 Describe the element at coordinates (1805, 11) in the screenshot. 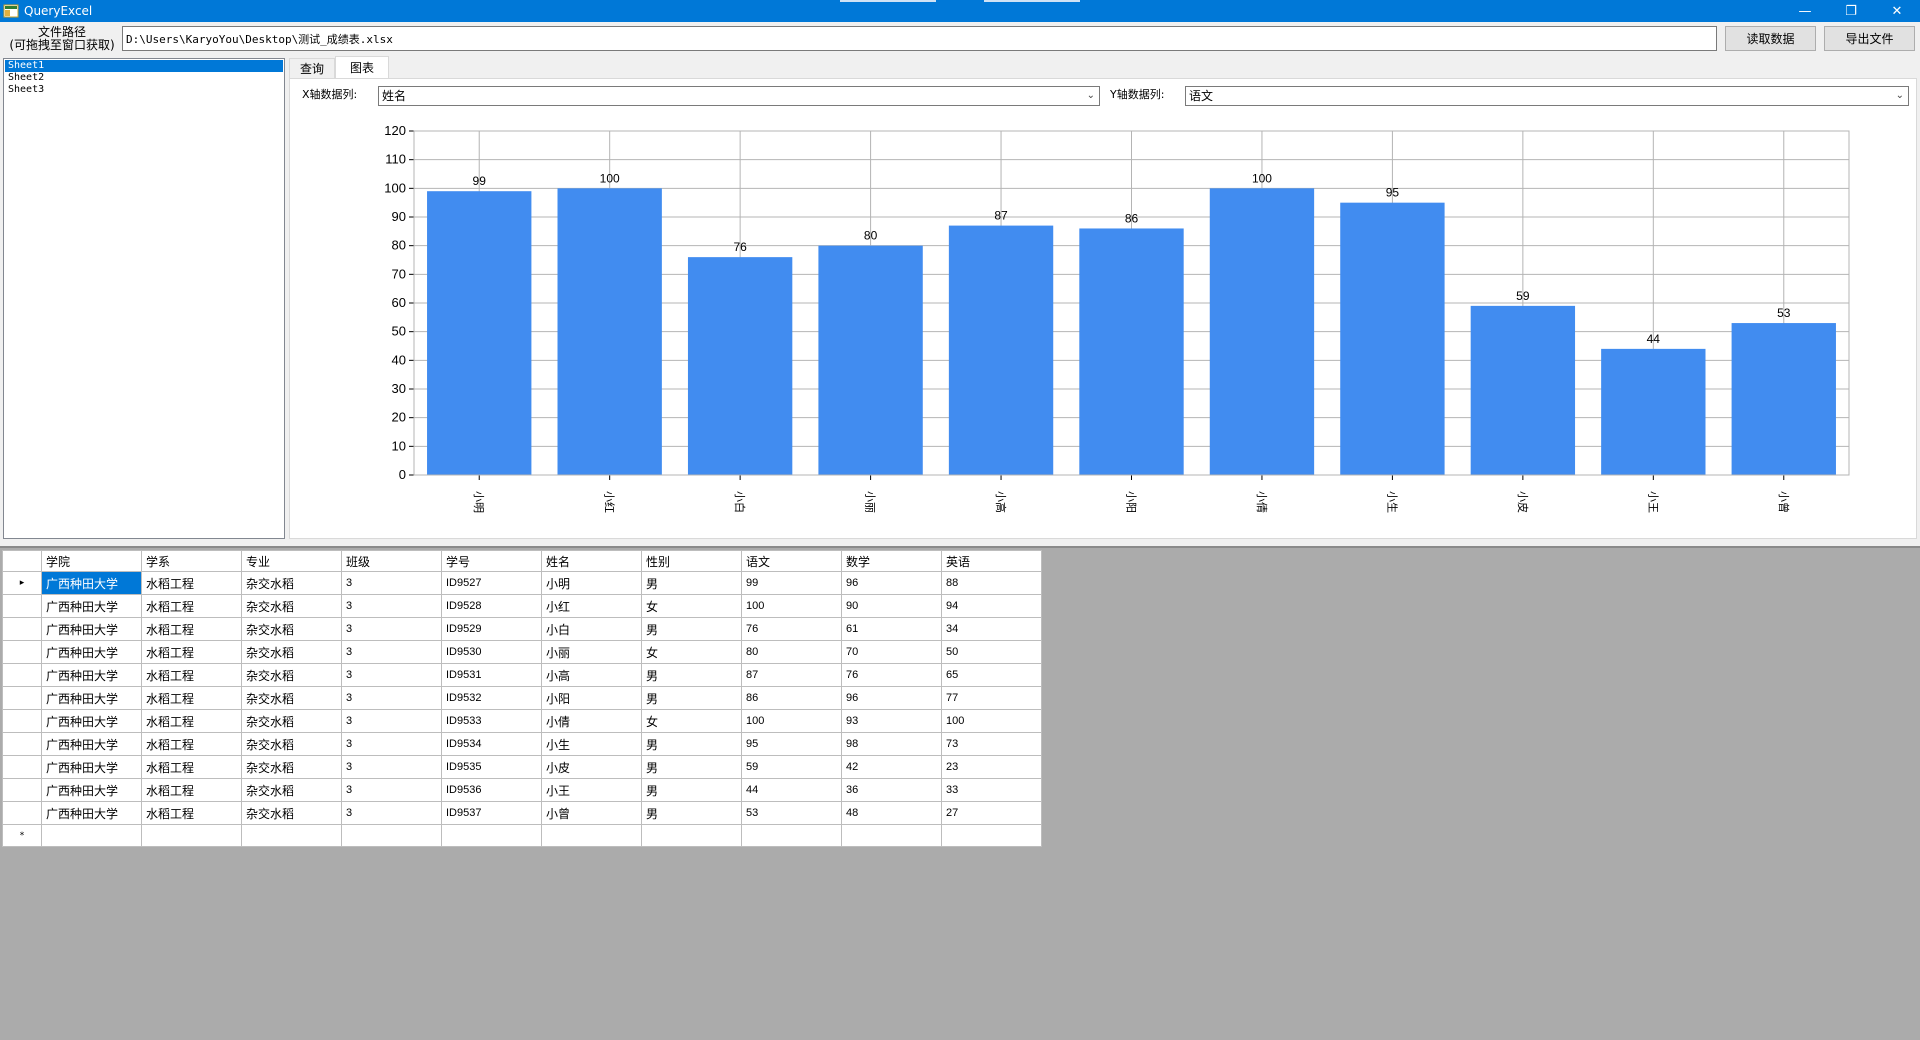

I see `minimize-button: —` at that location.